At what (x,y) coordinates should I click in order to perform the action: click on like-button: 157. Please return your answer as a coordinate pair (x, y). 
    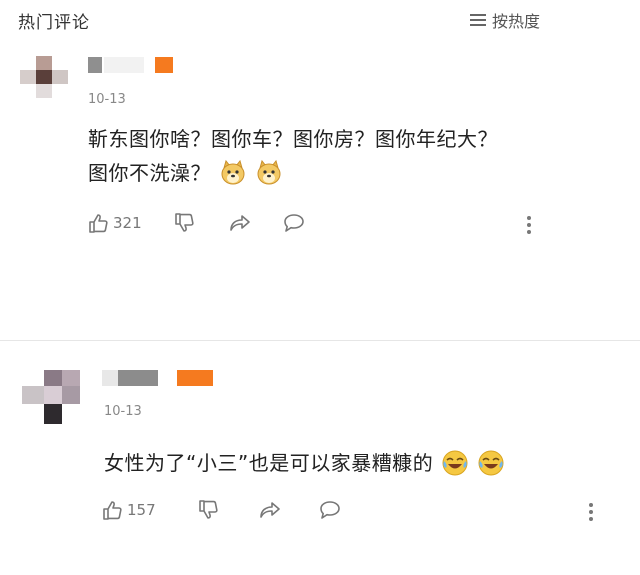
    Looking at the image, I should click on (150, 510).